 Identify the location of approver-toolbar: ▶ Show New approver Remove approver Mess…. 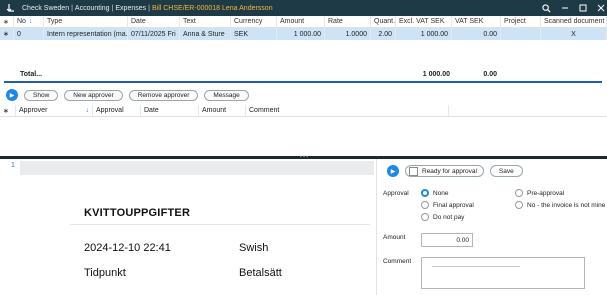
(127, 95).